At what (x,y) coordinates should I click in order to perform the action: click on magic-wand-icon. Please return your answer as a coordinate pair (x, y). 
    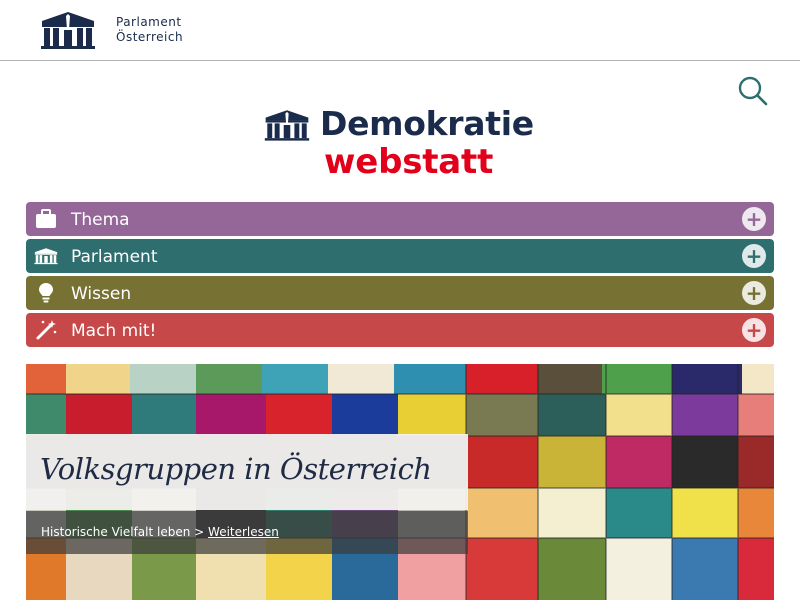
    Looking at the image, I should click on (46, 330).